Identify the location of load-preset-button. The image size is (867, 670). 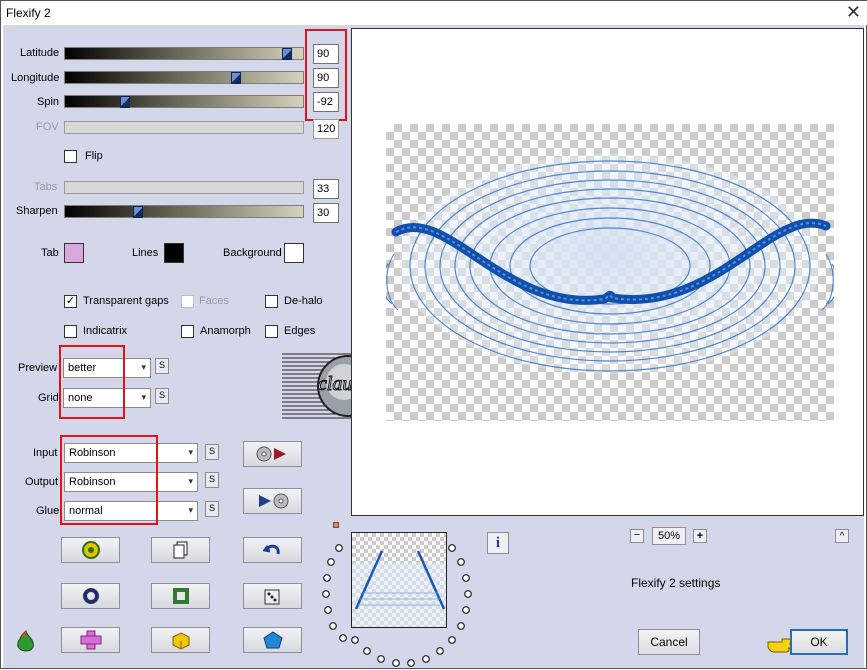
(272, 454).